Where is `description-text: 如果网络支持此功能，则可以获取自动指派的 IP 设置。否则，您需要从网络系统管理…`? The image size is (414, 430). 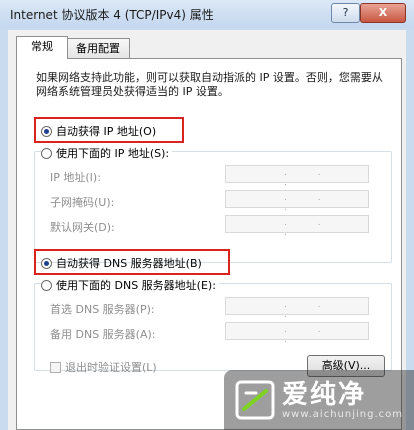
description-text: 如果网络支持此功能，则可以获取自动指派的 IP 设置。否则，您需要从网络系统管理… is located at coordinates (209, 84).